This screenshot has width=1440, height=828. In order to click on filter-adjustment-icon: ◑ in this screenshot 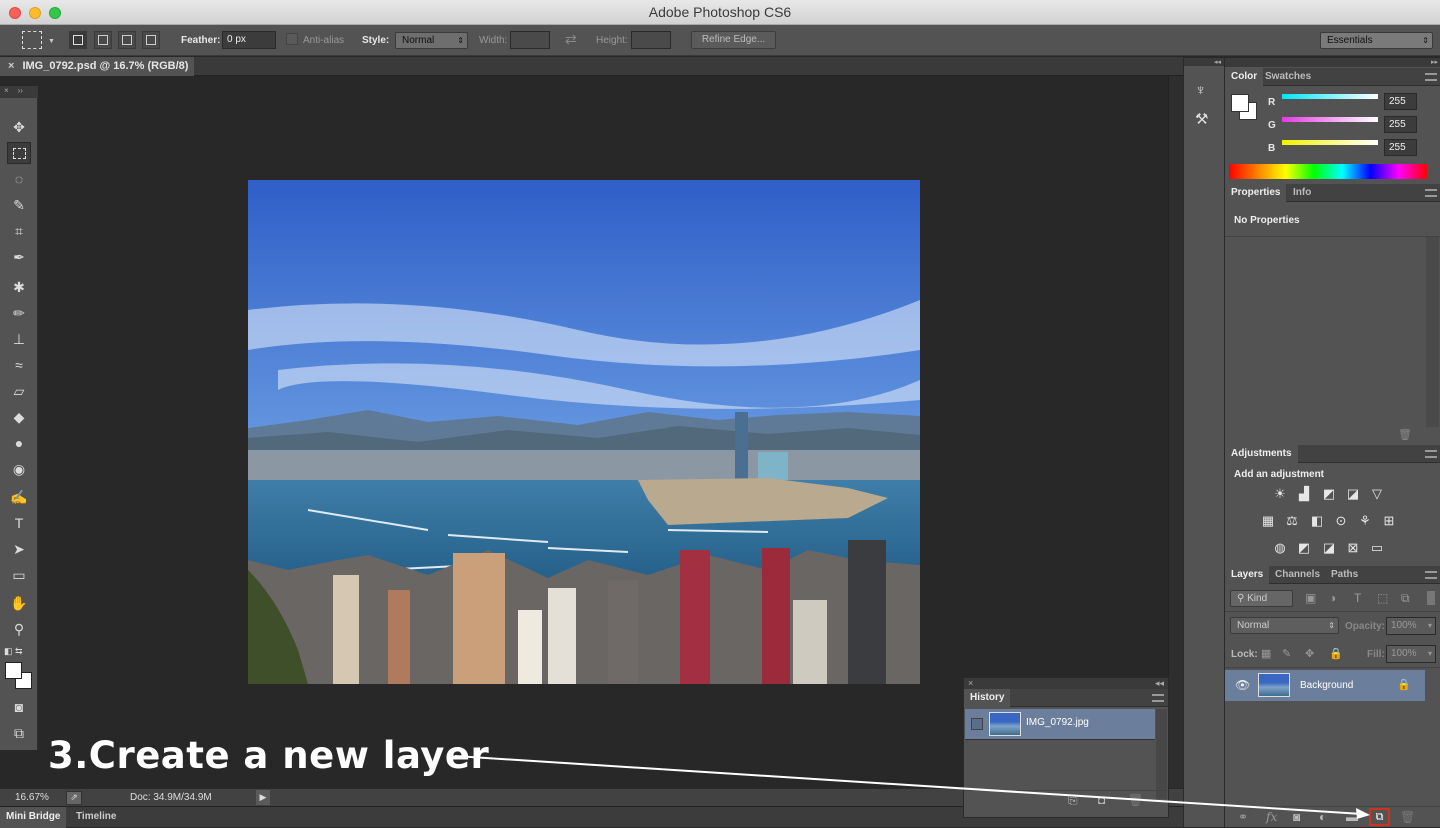, I will do `click(1332, 598)`.